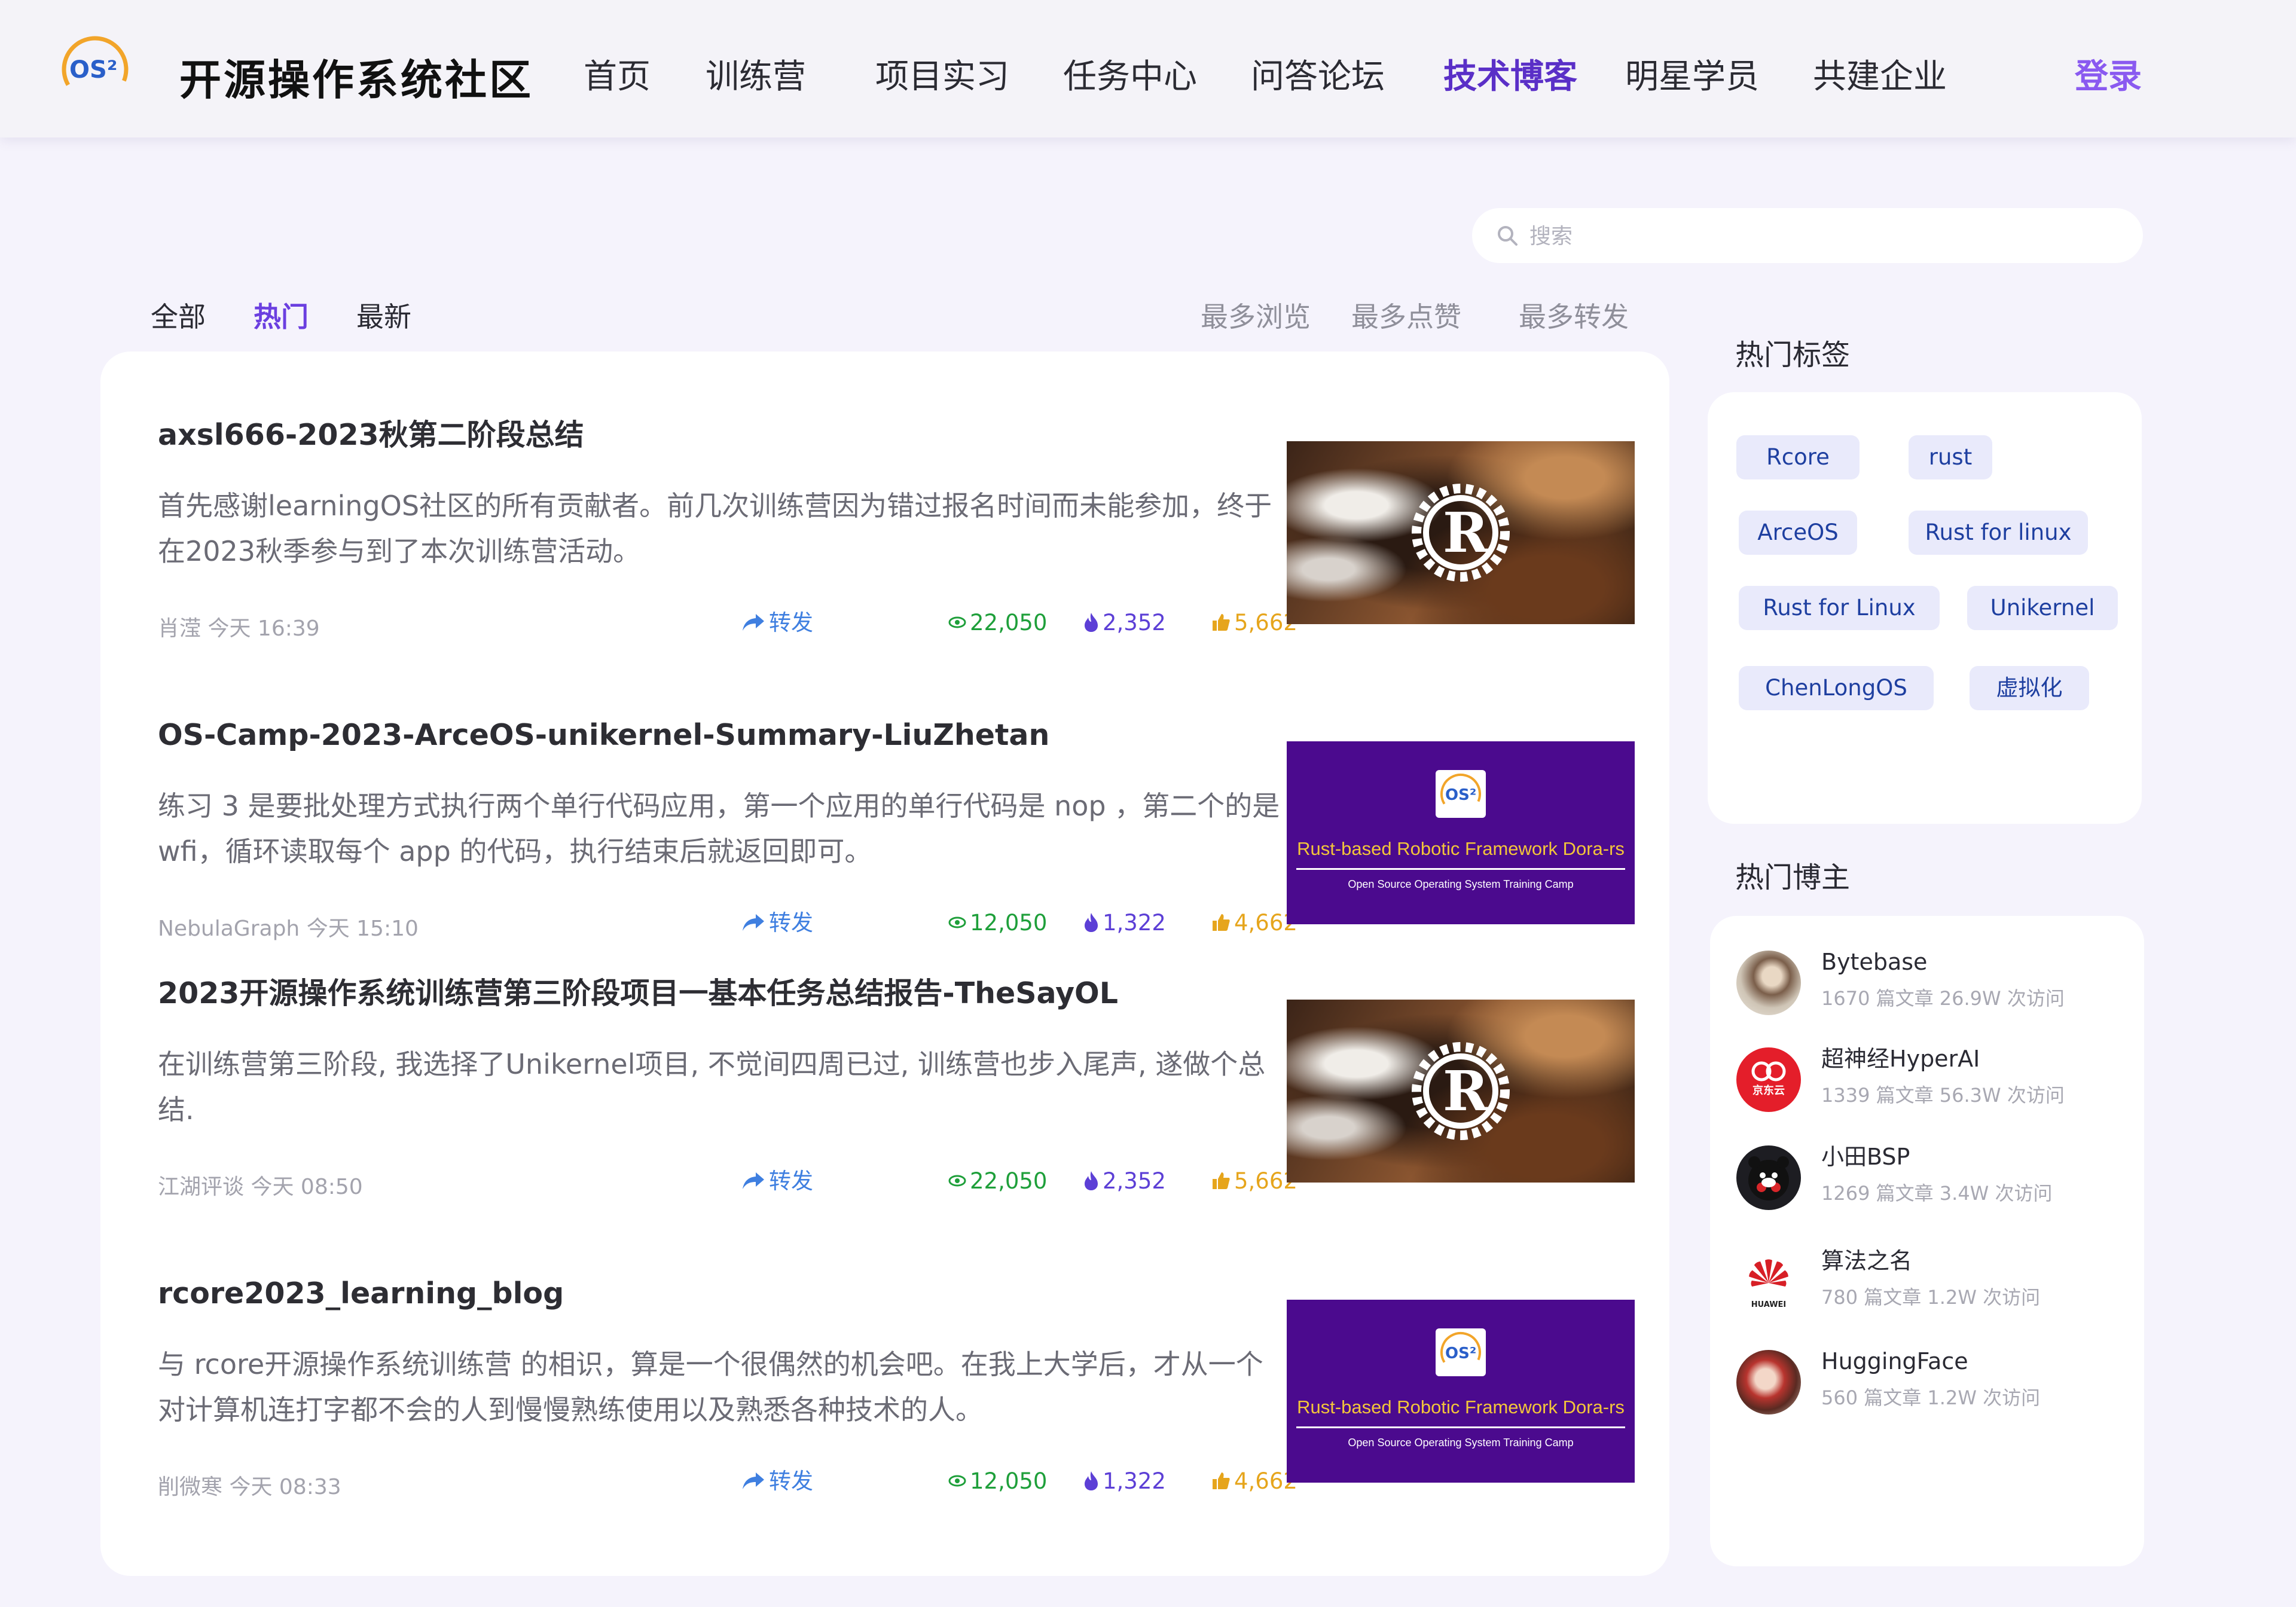 Image resolution: width=2296 pixels, height=1607 pixels. What do you see at coordinates (1931, 1397) in the screenshot?
I see `blogger-stats: 560 篇文章 1.2W 次访问` at bounding box center [1931, 1397].